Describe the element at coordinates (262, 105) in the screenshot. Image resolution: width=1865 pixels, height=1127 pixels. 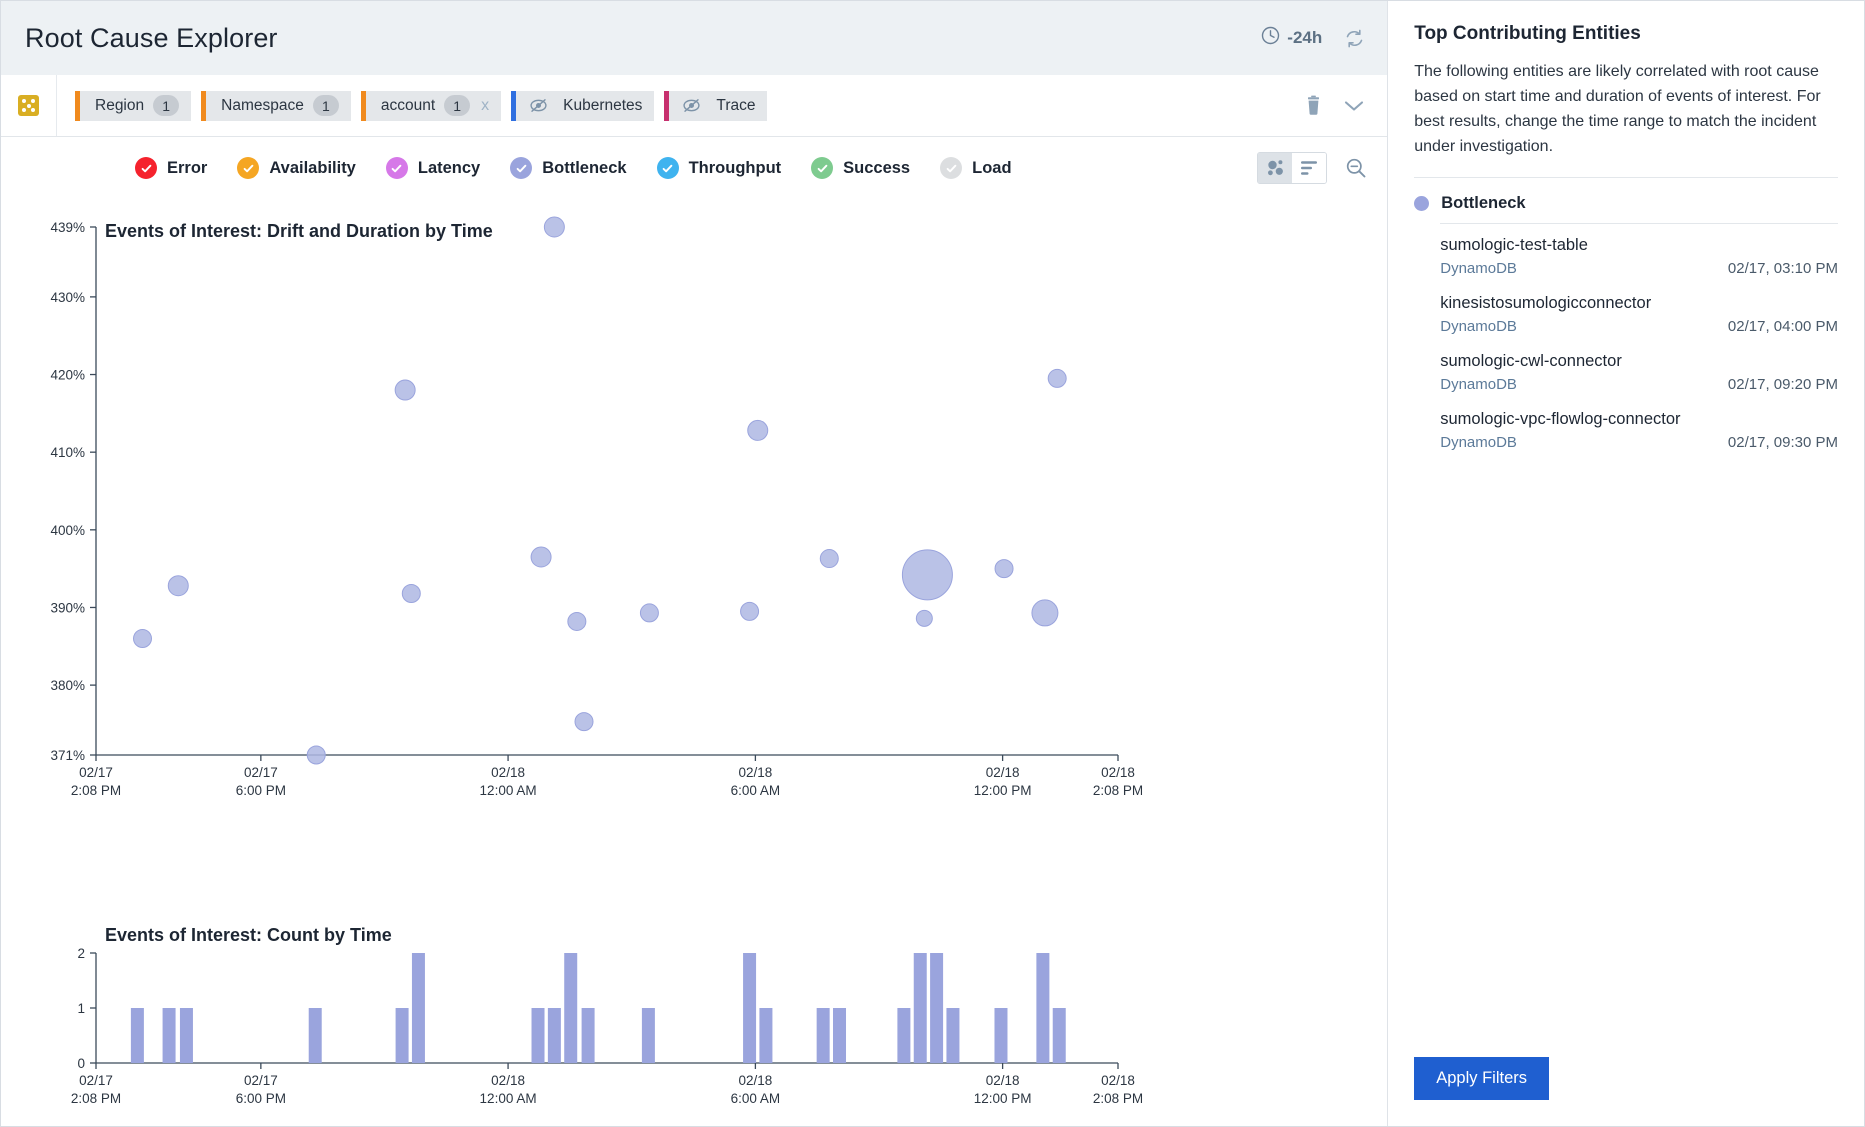
I see `chip-label: Namespace` at that location.